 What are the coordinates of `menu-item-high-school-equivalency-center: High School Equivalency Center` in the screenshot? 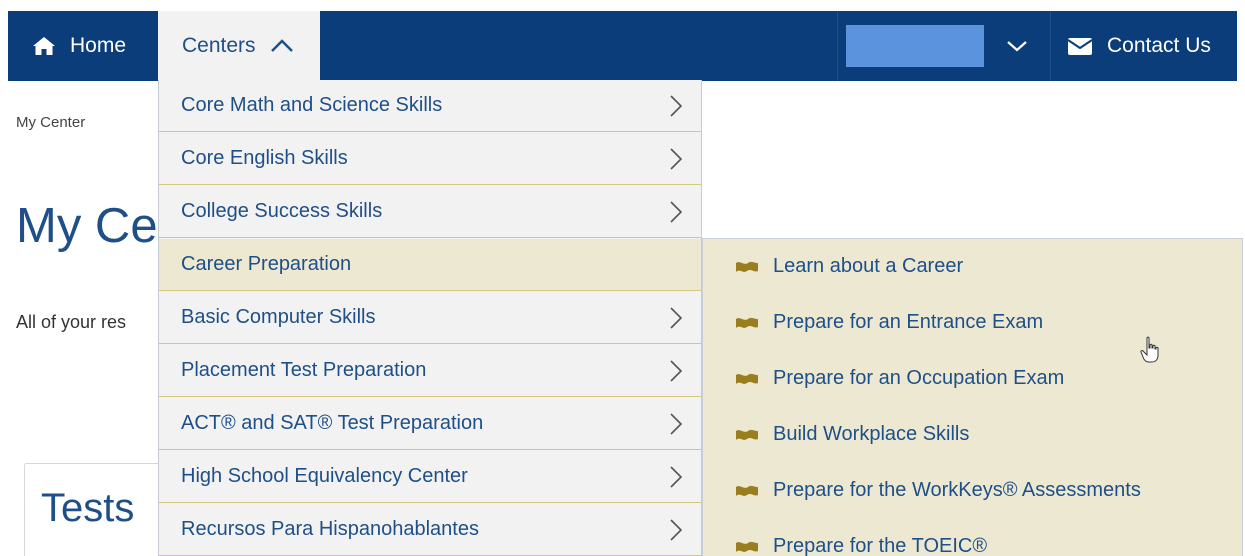 It's located at (430, 477).